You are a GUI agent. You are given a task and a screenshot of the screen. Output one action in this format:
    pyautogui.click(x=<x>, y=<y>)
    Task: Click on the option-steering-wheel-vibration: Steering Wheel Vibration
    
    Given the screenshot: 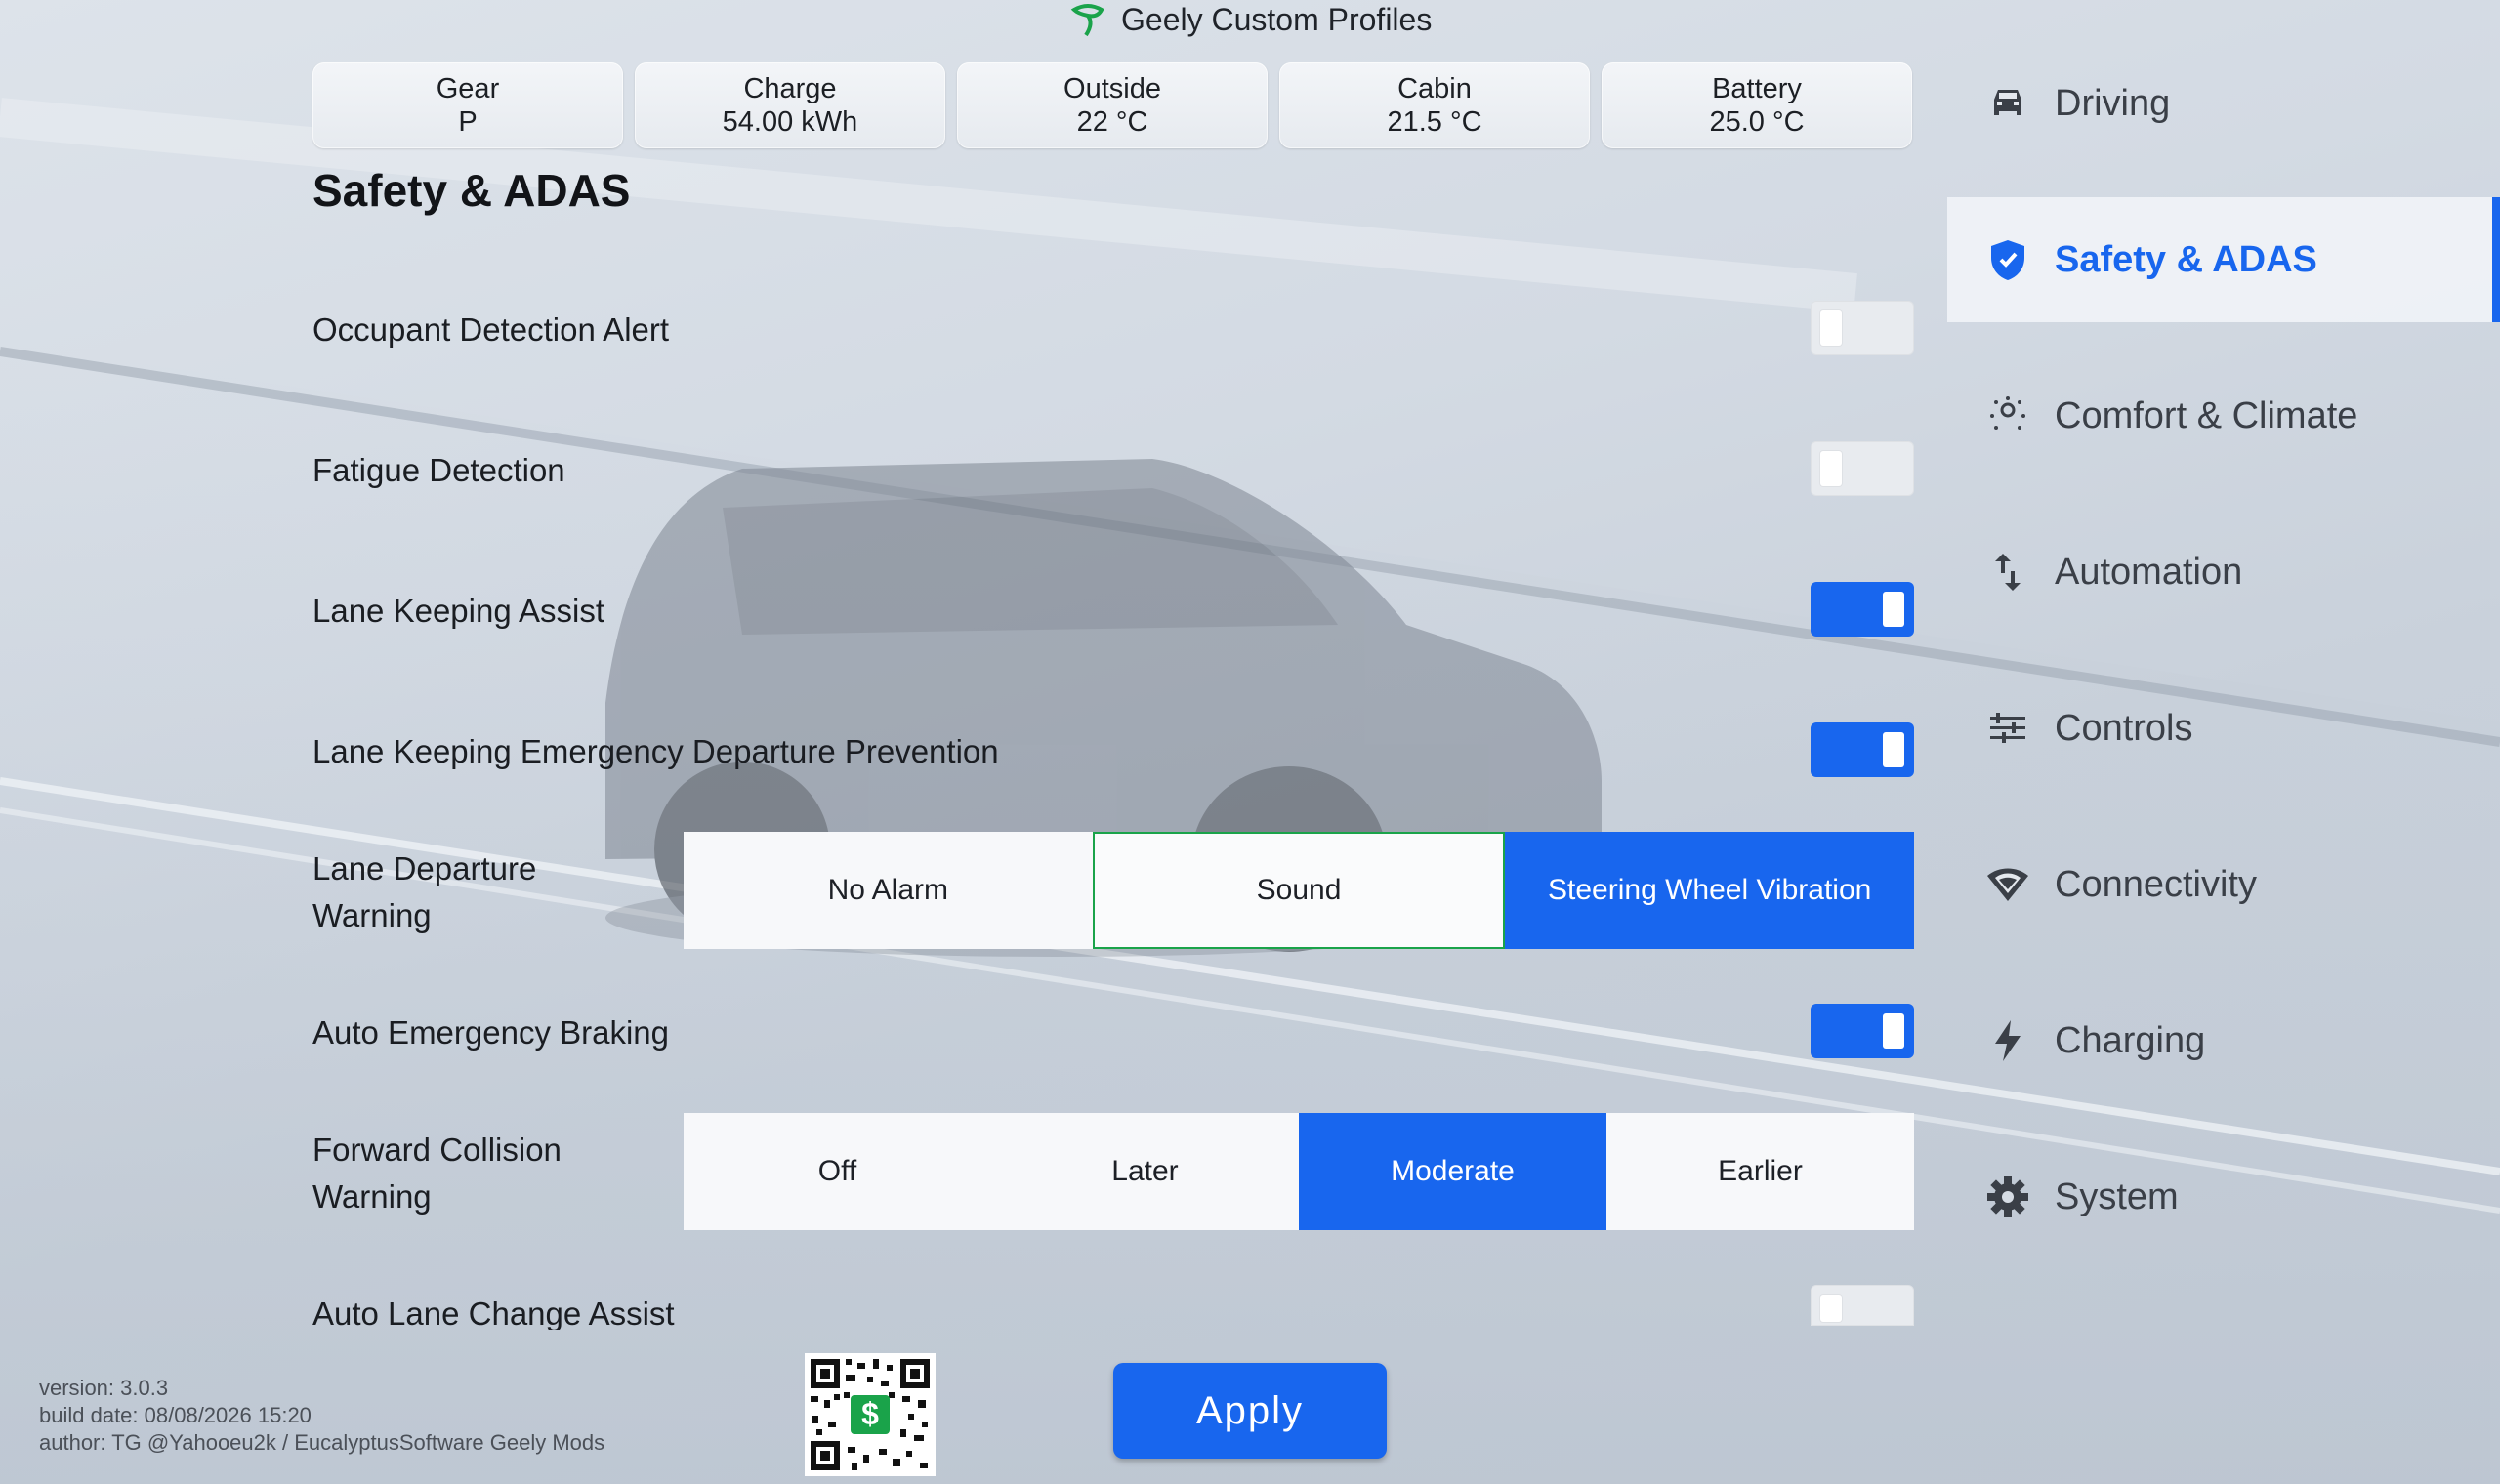 What is the action you would take?
    pyautogui.click(x=1710, y=891)
    